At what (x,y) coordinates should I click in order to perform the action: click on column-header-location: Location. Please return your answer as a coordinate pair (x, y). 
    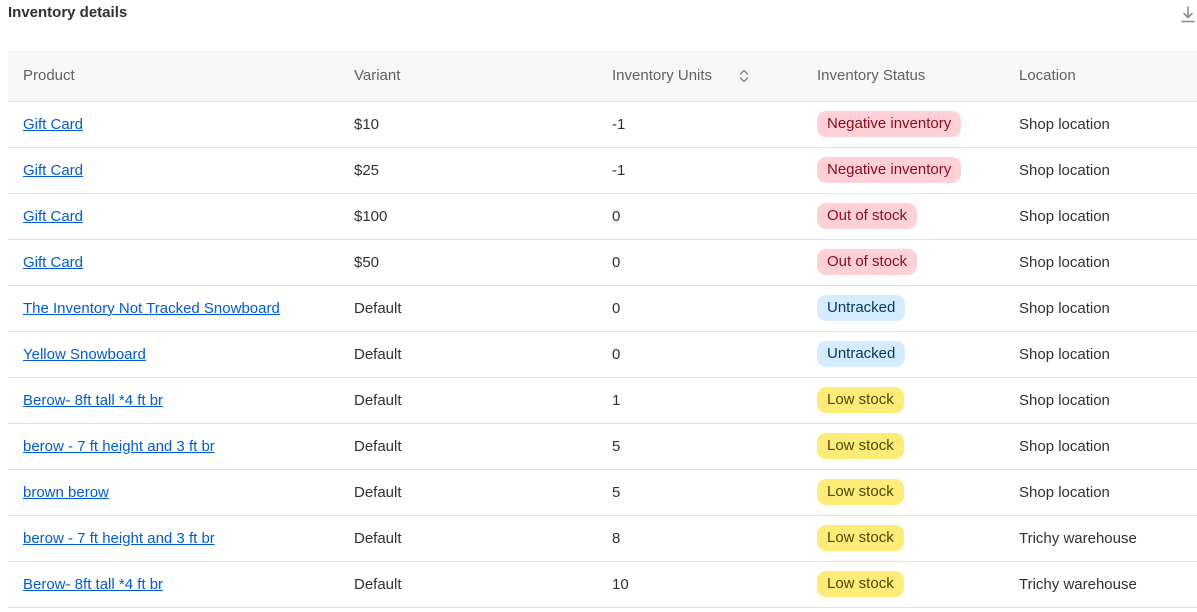
    Looking at the image, I should click on (1100, 76).